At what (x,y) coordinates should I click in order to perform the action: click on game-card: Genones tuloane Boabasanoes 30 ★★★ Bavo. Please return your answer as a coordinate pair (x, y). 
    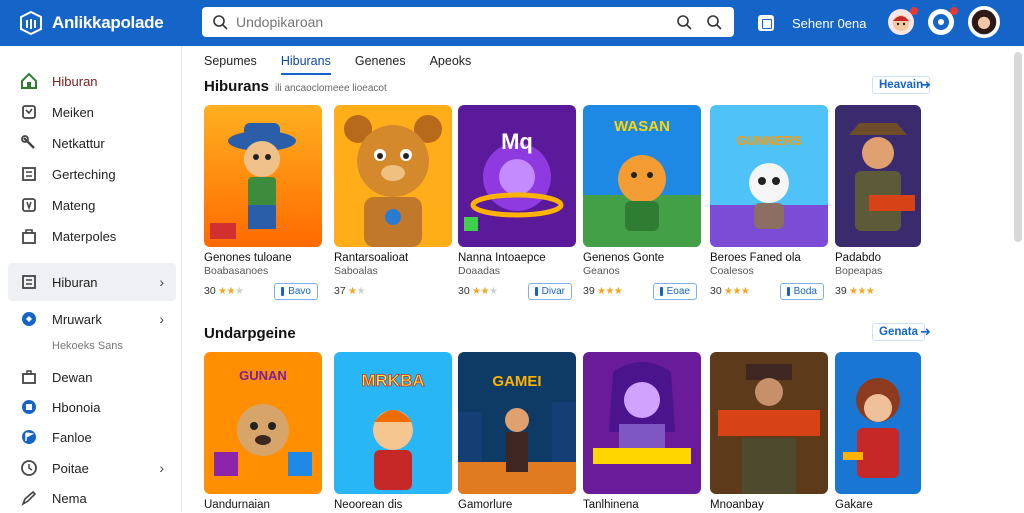
    Looking at the image, I should click on (263, 202).